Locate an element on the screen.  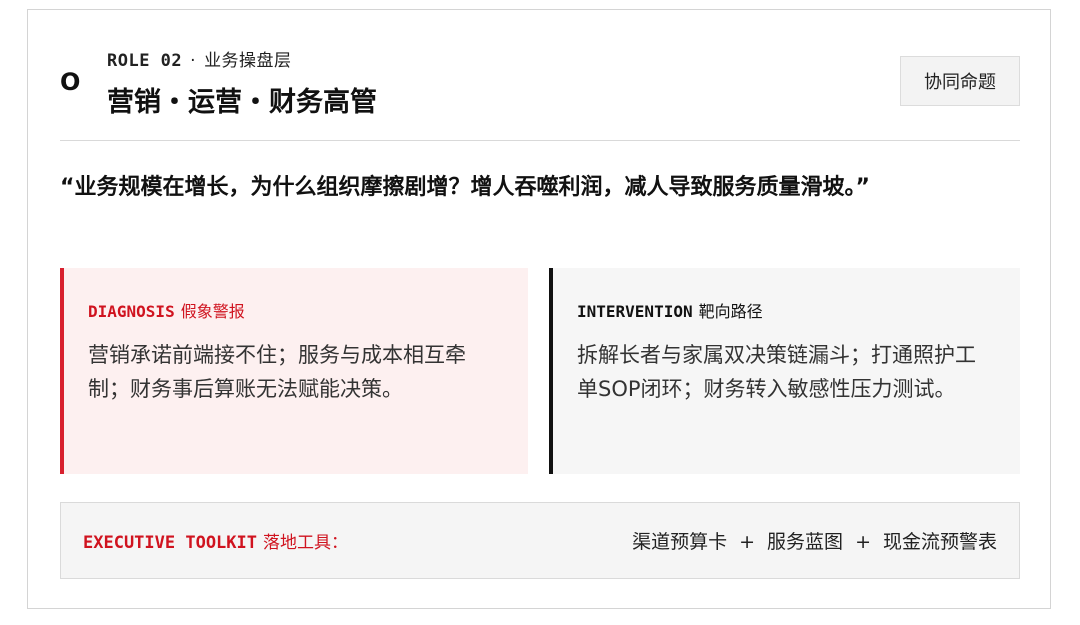
pain-point-quote: “业务规模在增长，为什么组织摩擦剧增？增人吞噬利润，减人导致服务质量滑坡。” is located at coordinates (465, 187).